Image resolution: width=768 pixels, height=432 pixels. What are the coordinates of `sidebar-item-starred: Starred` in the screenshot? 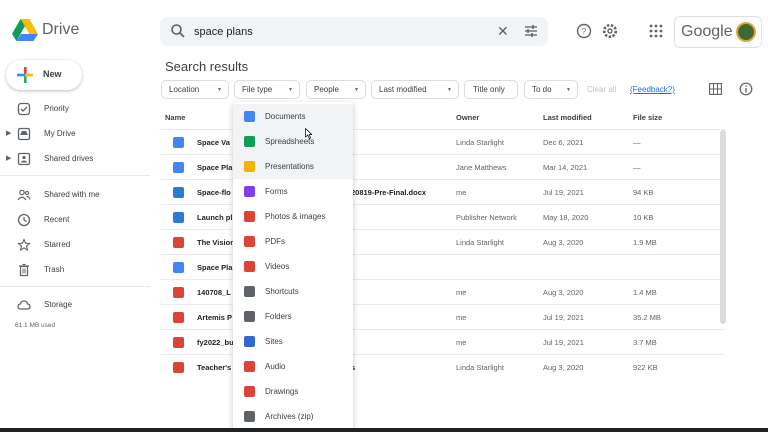 It's located at (75, 245).